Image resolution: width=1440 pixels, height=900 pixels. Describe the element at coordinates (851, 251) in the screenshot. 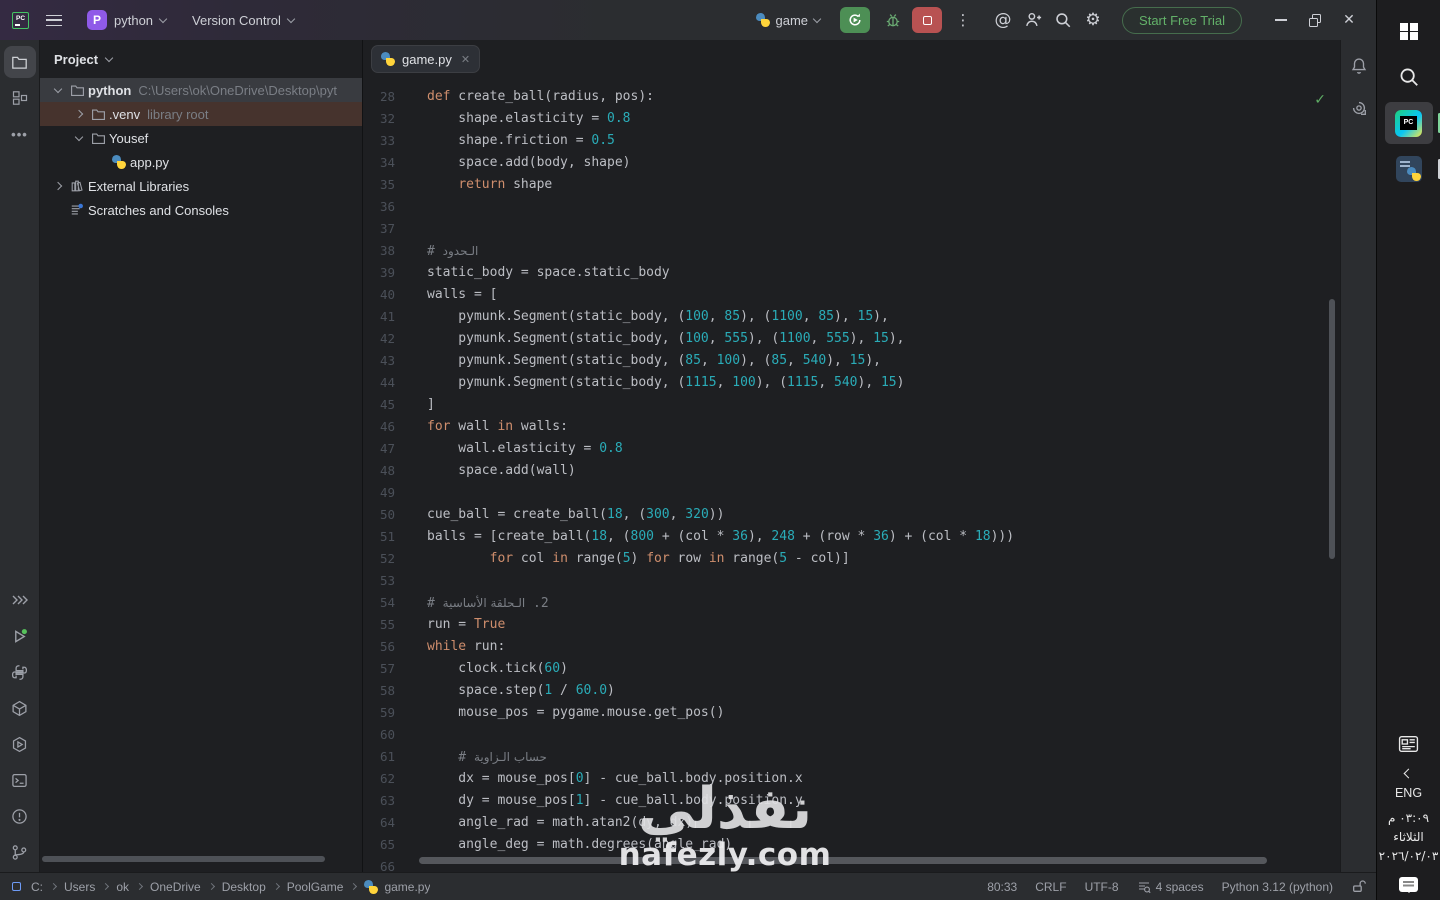

I see `code-line: 38 # الـحدود` at that location.